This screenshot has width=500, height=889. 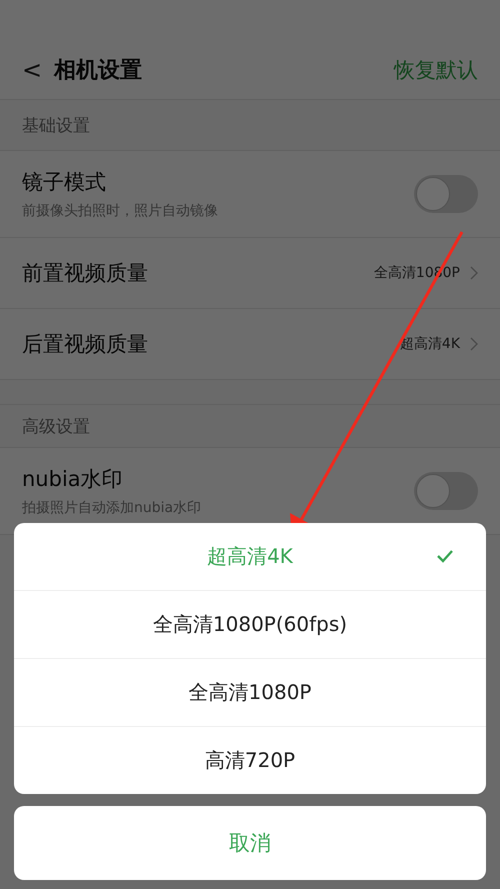 What do you see at coordinates (436, 70) in the screenshot?
I see `restore-defaults-button: 恢复默认` at bounding box center [436, 70].